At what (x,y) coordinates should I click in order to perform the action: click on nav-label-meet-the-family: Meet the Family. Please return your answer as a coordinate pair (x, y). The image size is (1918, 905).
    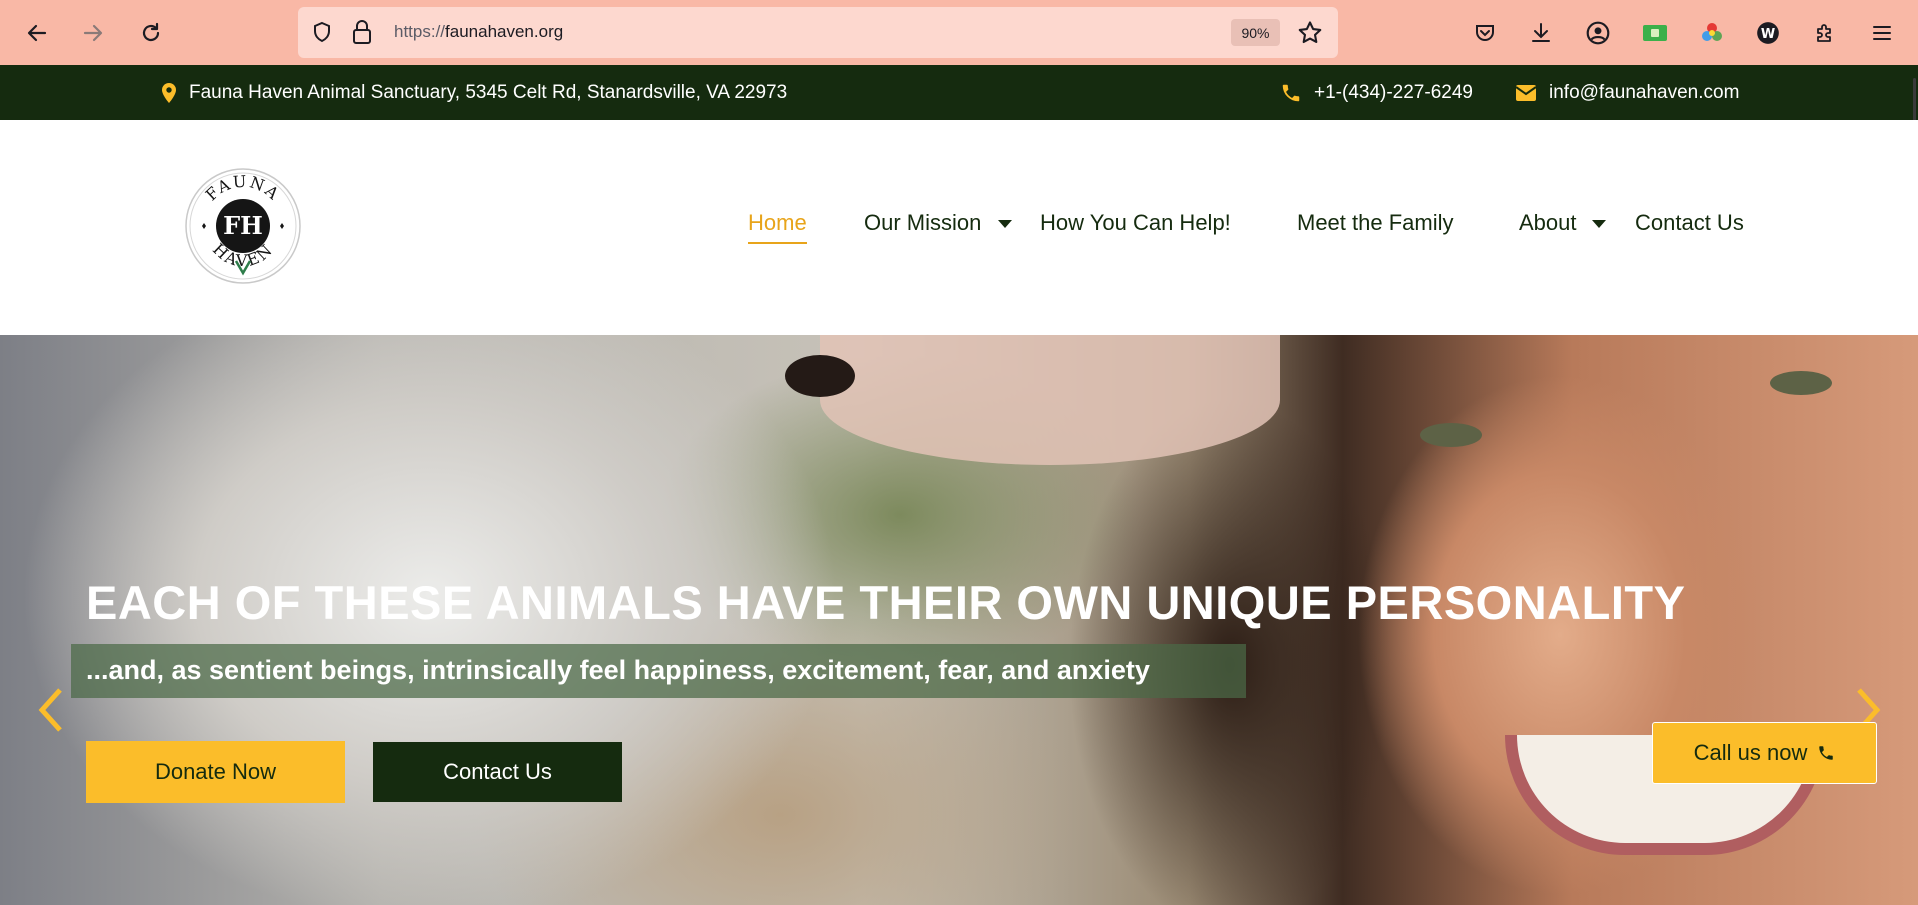
    Looking at the image, I should click on (1375, 222).